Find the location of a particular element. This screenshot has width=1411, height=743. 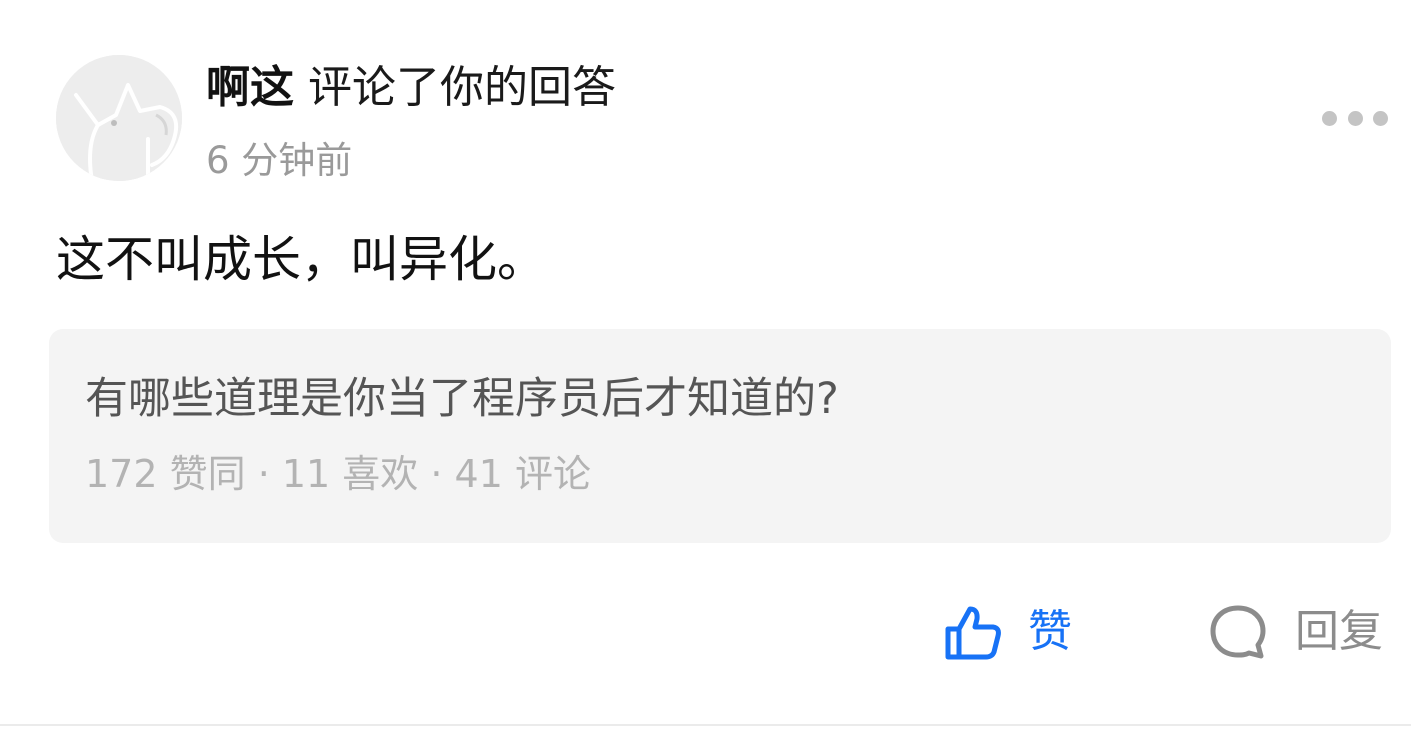

more-options-button is located at coordinates (1355, 118).